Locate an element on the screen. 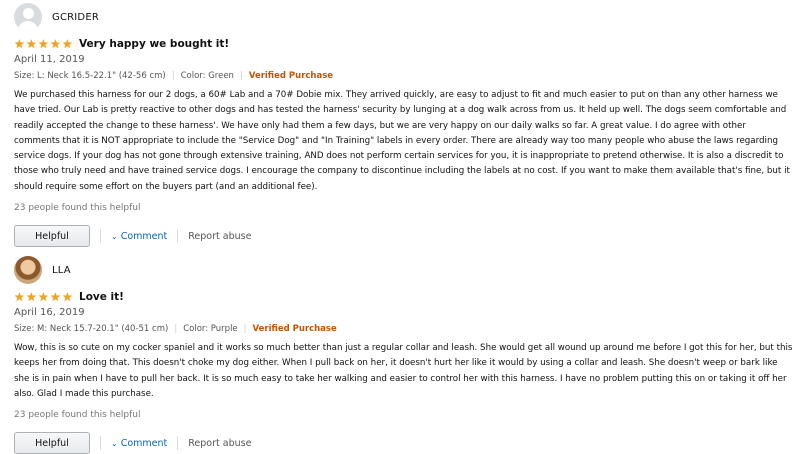 Image resolution: width=800 pixels, height=454 pixels. color-link: Color: Green is located at coordinates (207, 76).